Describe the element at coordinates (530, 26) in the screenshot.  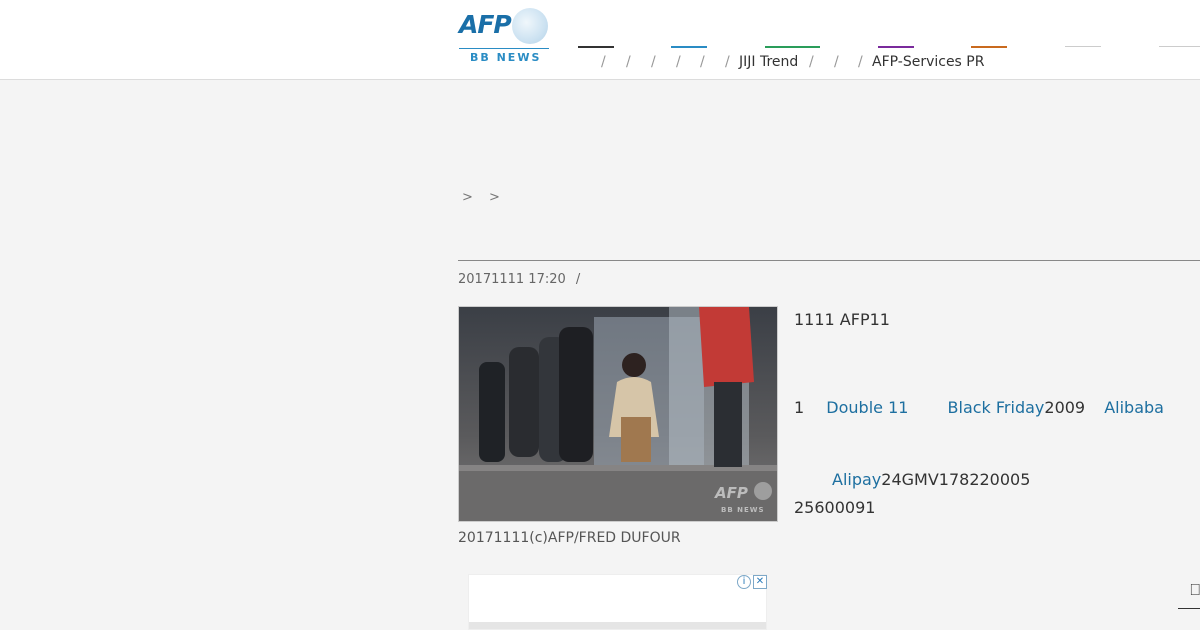
I see `globe-icon` at that location.